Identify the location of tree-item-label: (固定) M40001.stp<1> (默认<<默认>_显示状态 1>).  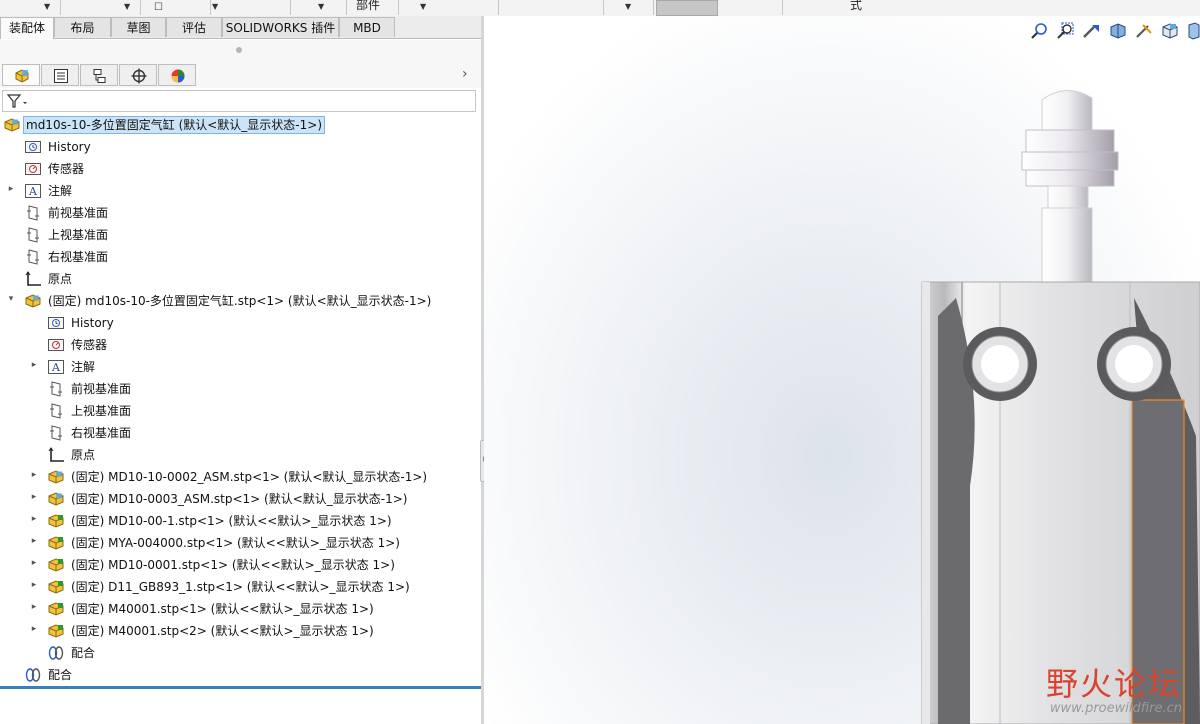
(222, 609).